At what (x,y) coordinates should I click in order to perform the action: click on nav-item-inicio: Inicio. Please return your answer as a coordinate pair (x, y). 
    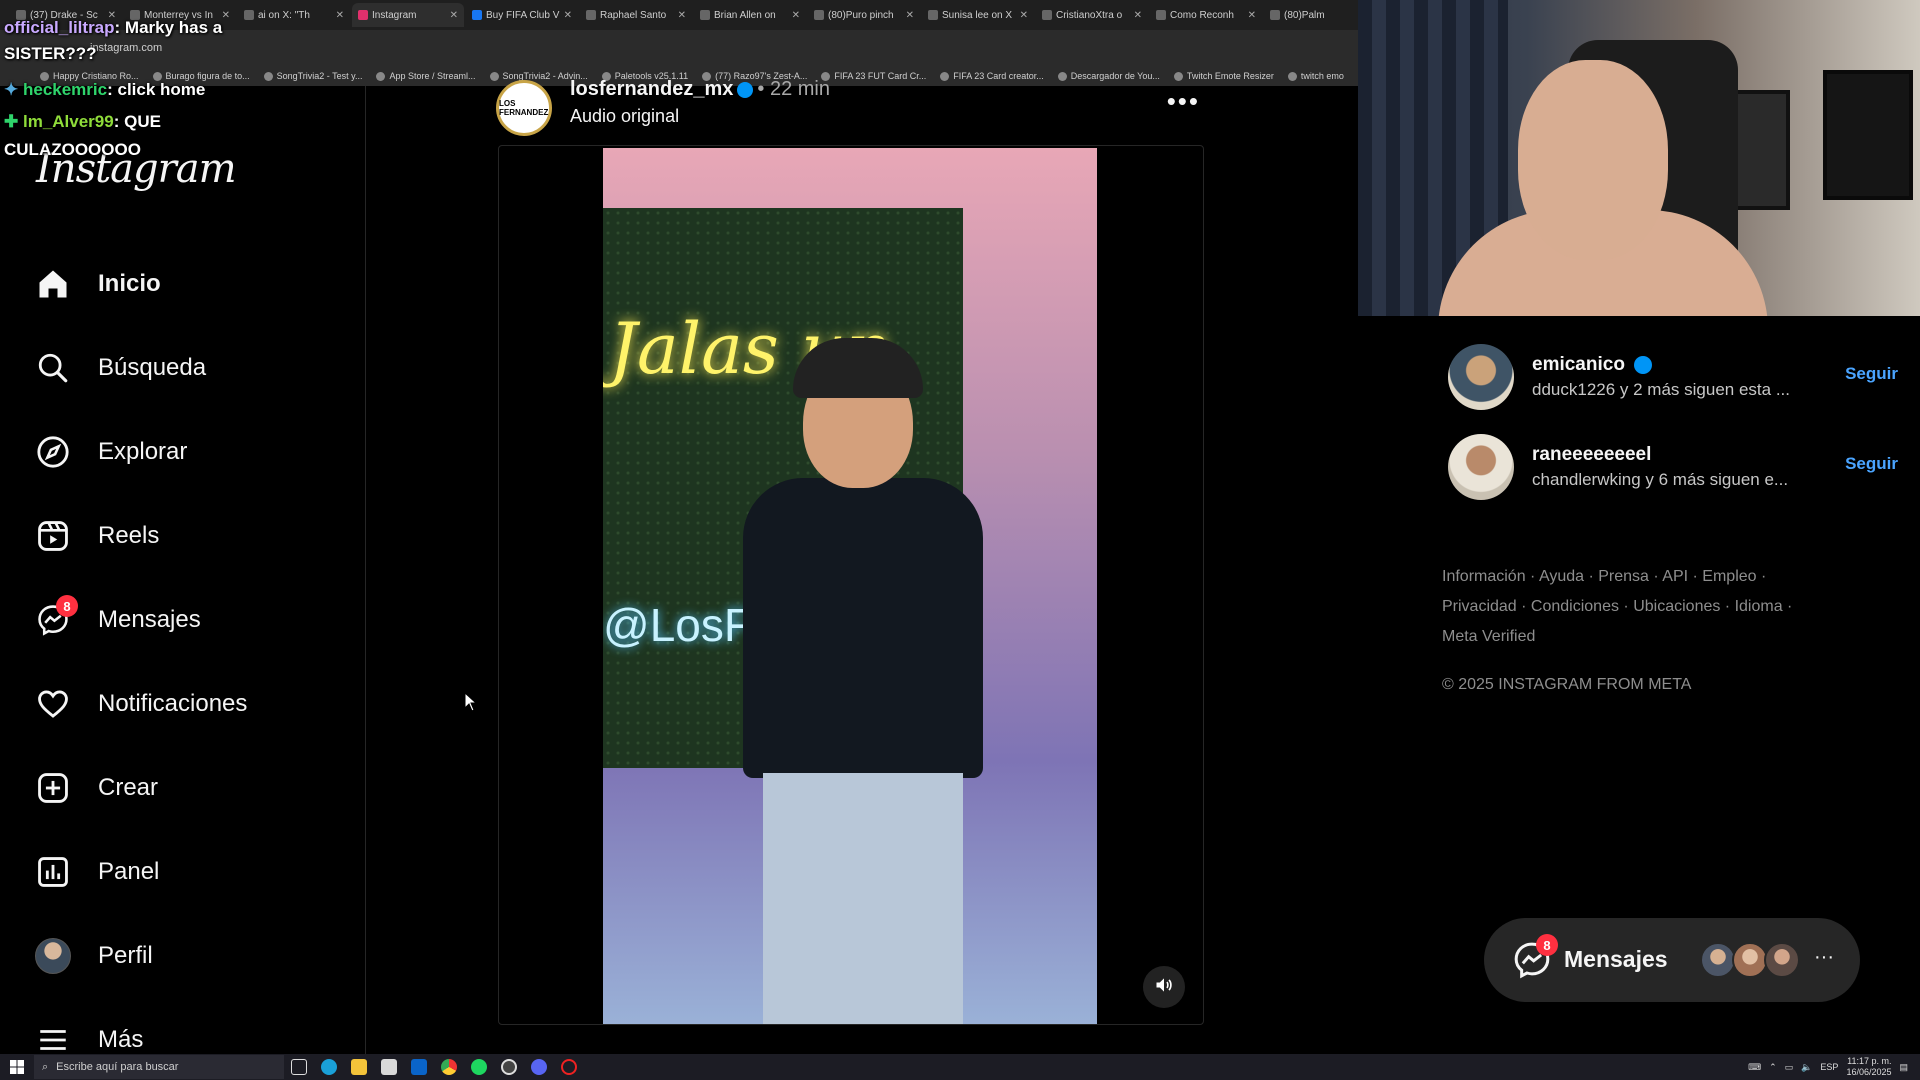
    Looking at the image, I should click on (189, 284).